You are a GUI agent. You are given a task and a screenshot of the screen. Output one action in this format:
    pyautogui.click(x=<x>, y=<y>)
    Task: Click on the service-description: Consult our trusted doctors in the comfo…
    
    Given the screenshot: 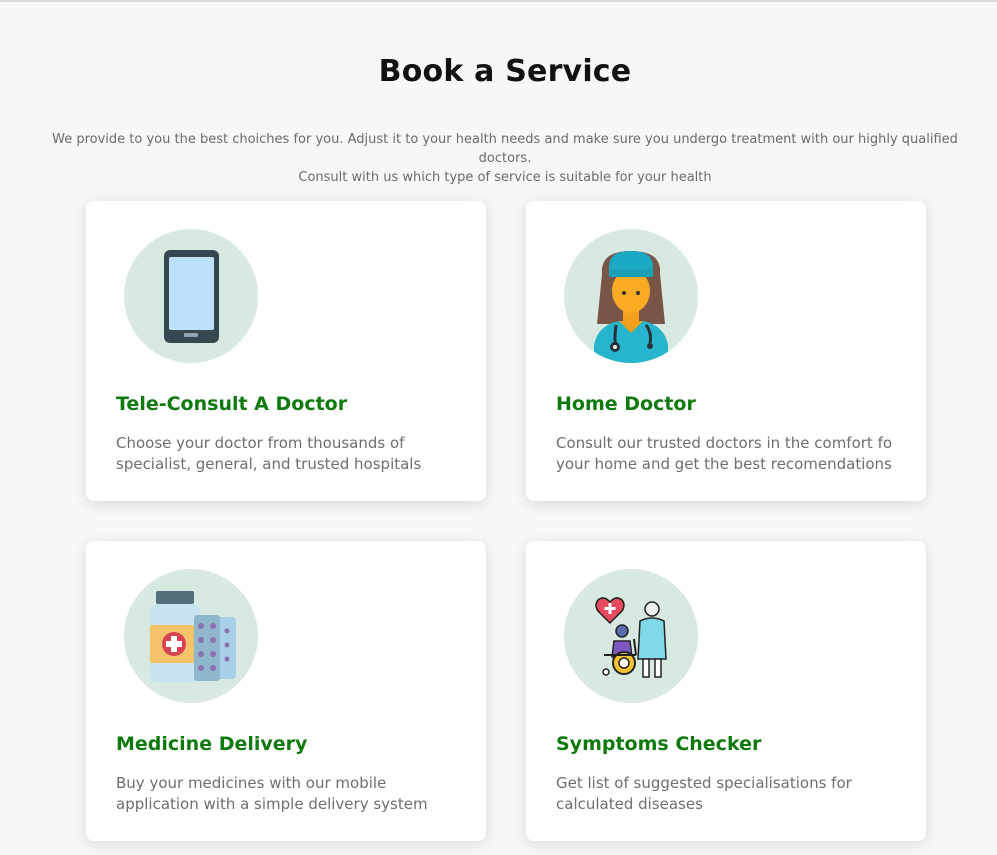 What is the action you would take?
    pyautogui.click(x=724, y=453)
    